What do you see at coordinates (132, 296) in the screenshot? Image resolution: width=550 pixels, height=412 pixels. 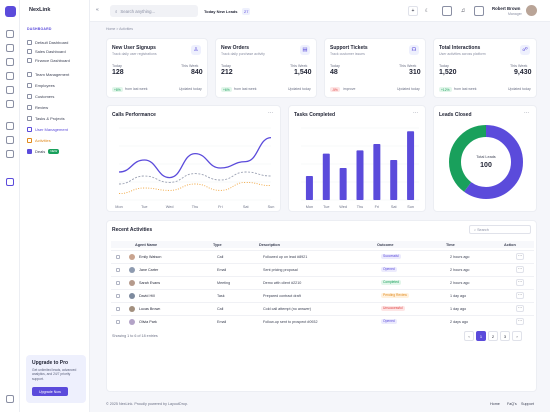 I see `agent-avatar` at bounding box center [132, 296].